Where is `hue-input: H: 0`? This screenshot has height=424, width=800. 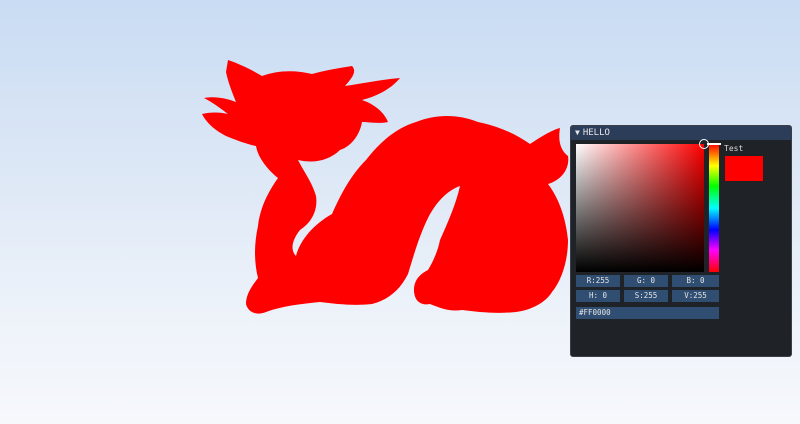
hue-input: H: 0 is located at coordinates (598, 296).